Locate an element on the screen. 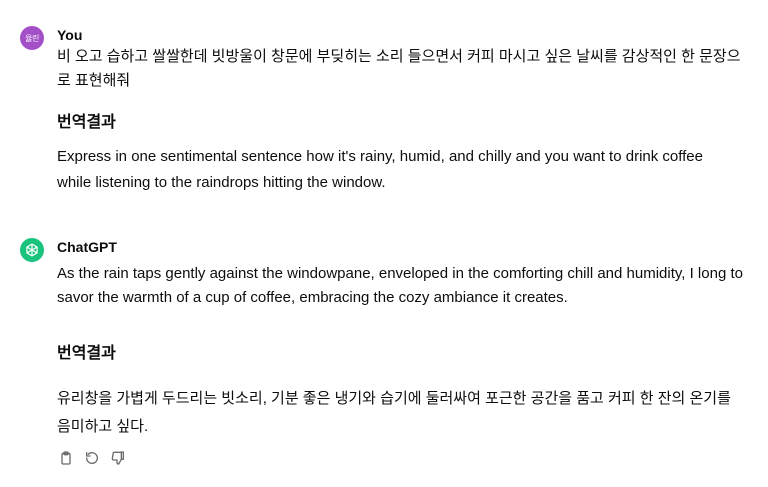 The image size is (768, 487). user-avatar: 율린 is located at coordinates (32, 38).